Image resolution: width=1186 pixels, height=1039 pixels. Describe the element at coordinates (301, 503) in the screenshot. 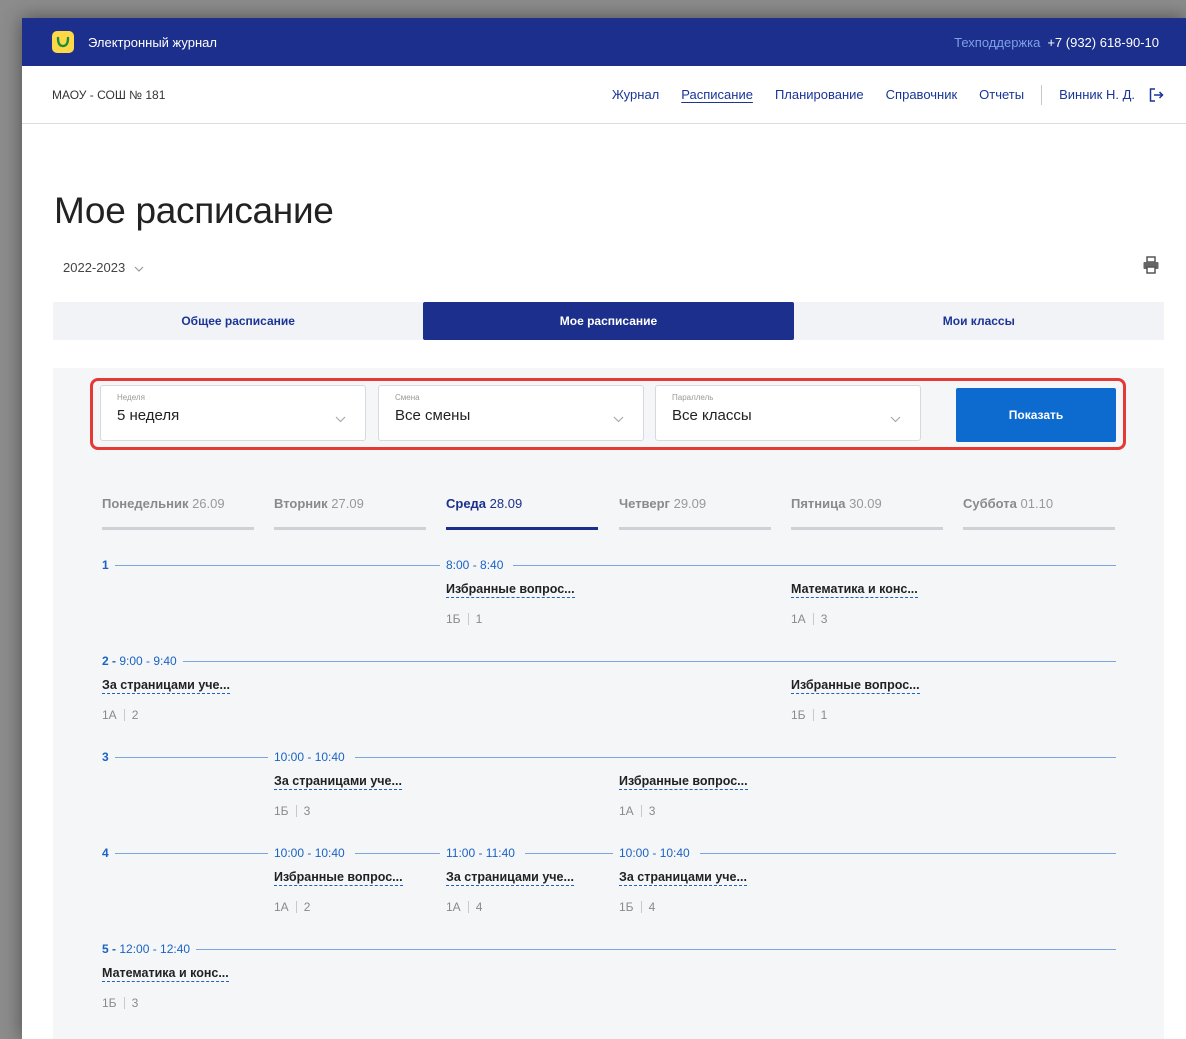

I see `day-name: Вторник` at that location.